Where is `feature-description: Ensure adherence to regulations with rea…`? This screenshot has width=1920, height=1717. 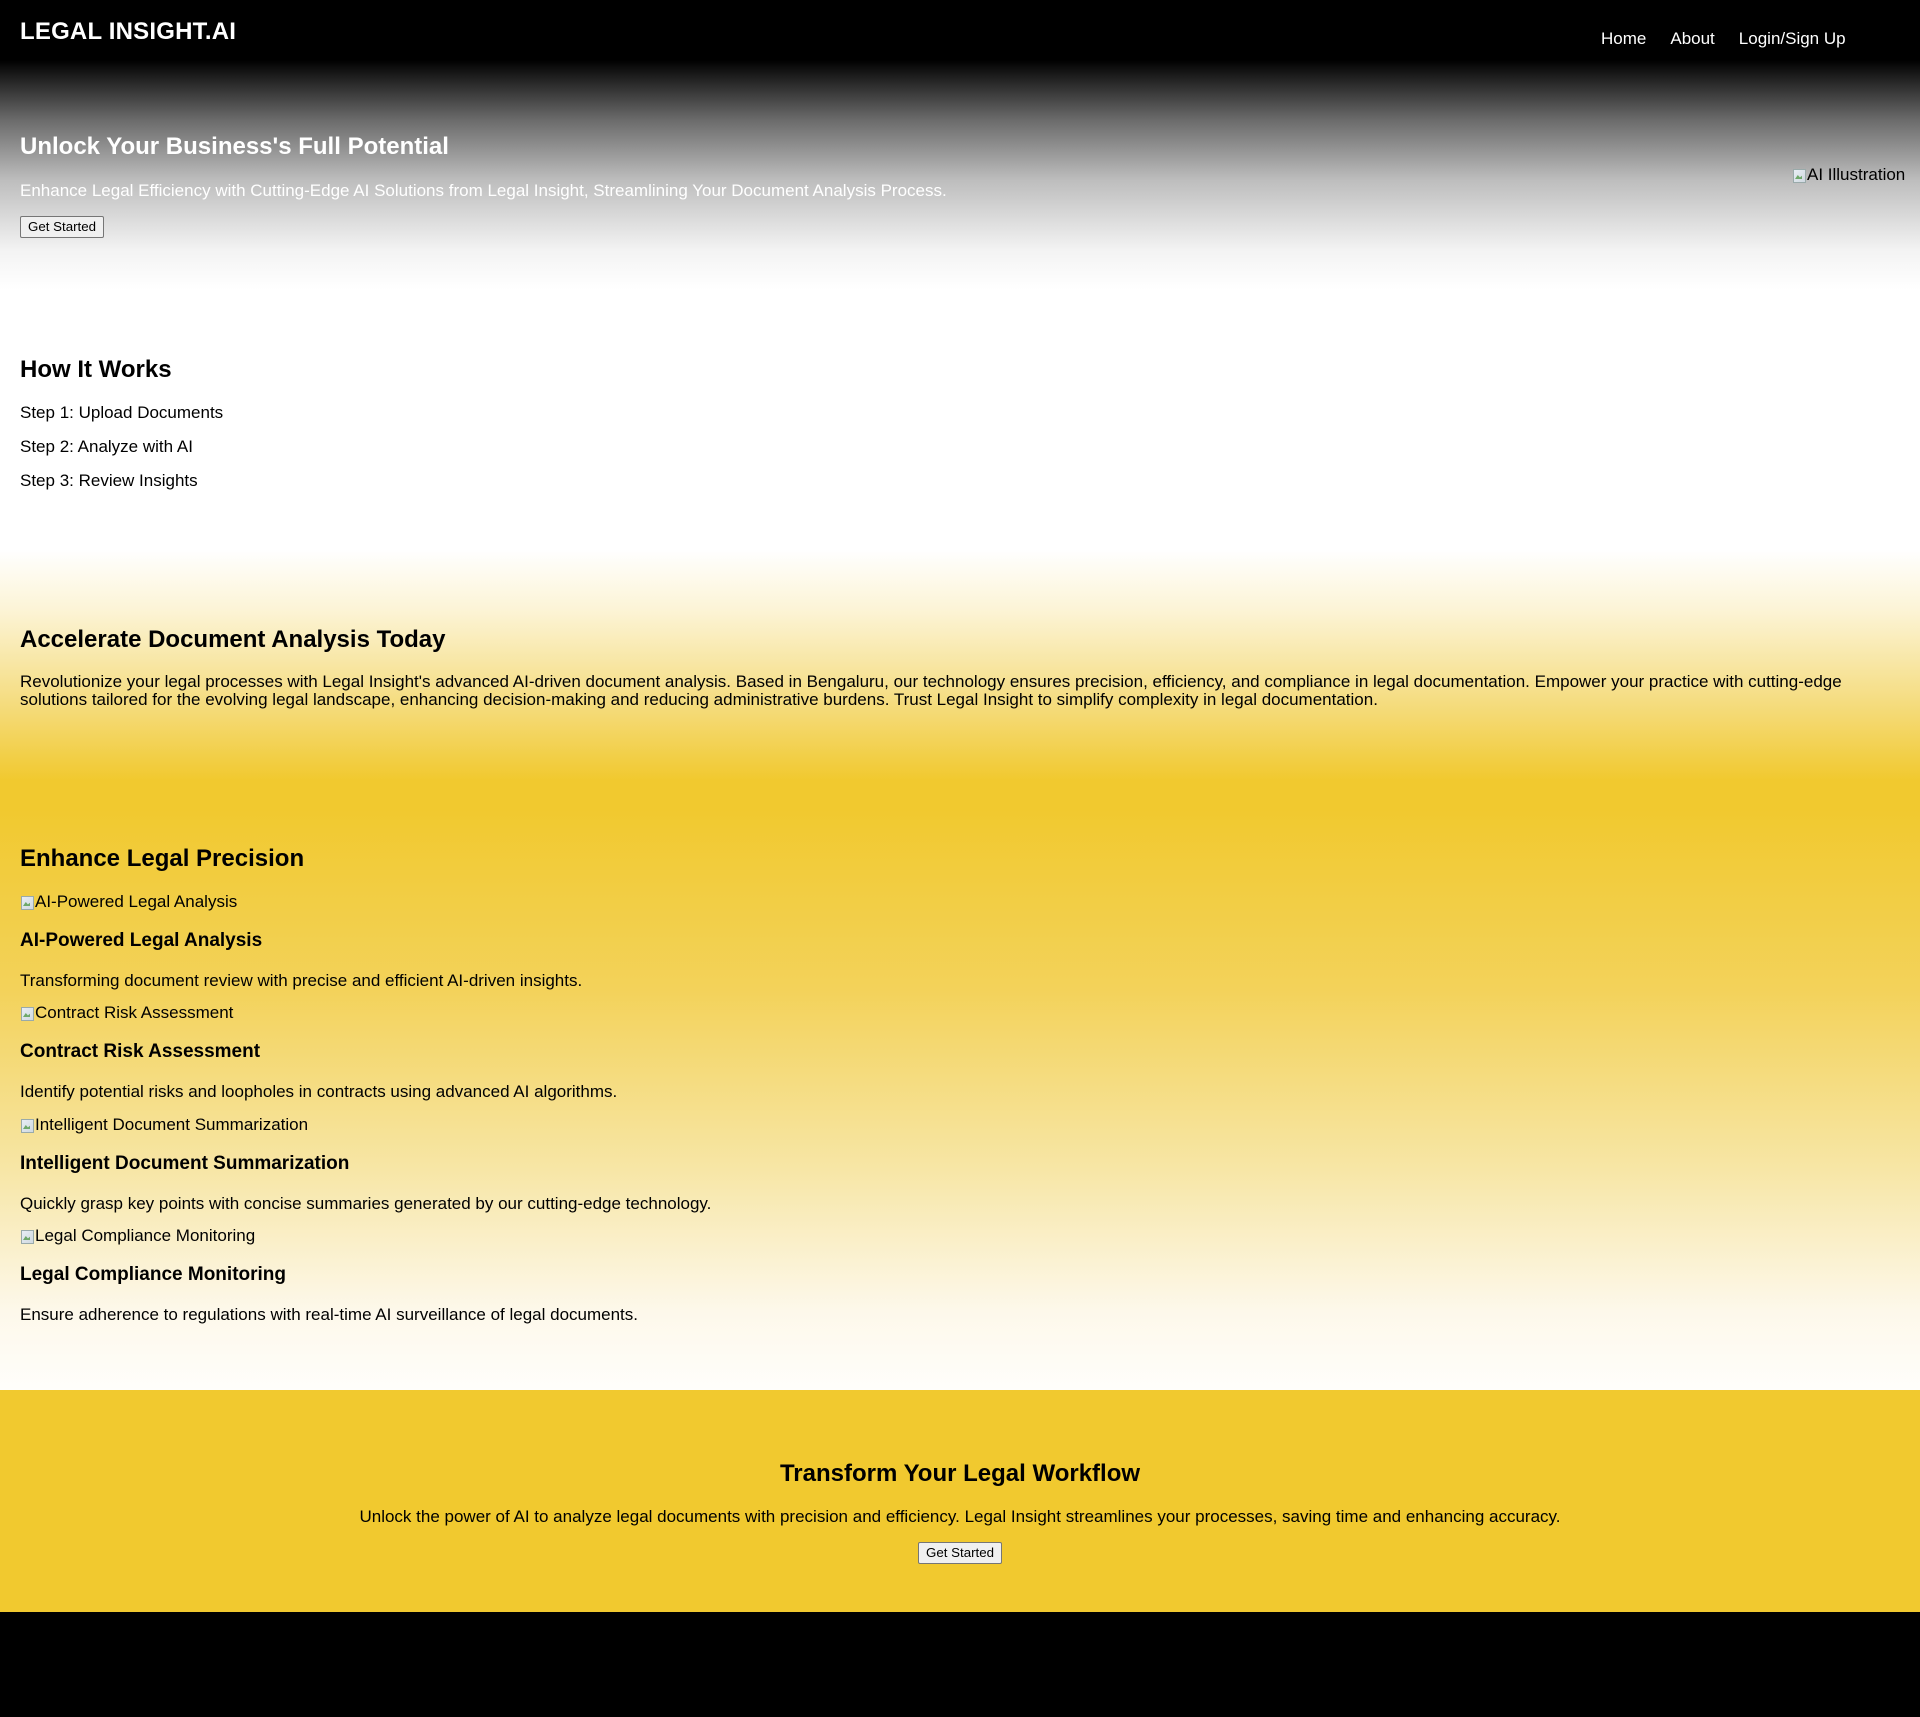
feature-description: Ensure adherence to regulations with rea… is located at coordinates (329, 1314).